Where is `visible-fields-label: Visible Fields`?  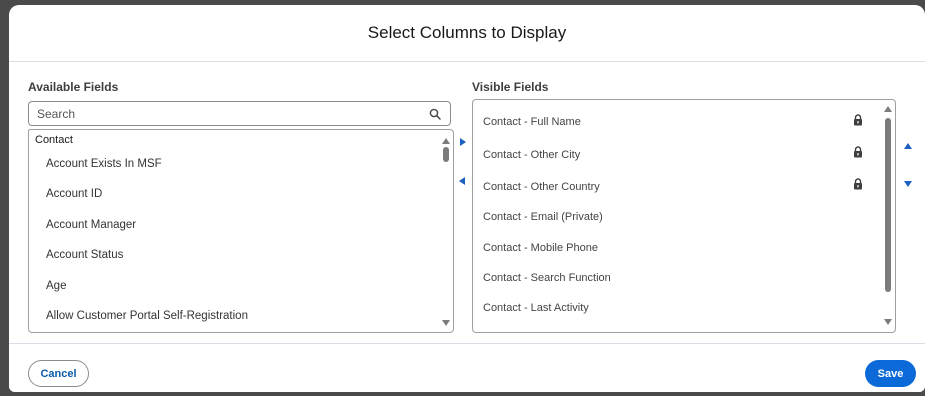
visible-fields-label: Visible Fields is located at coordinates (510, 87).